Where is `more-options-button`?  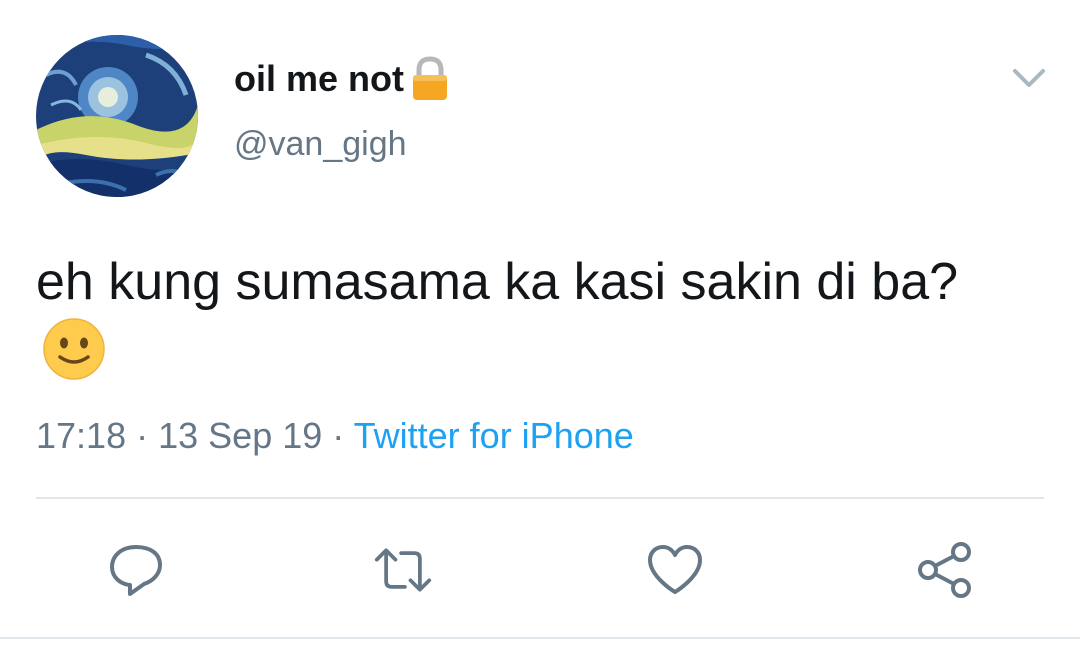
more-options-button is located at coordinates (1029, 78).